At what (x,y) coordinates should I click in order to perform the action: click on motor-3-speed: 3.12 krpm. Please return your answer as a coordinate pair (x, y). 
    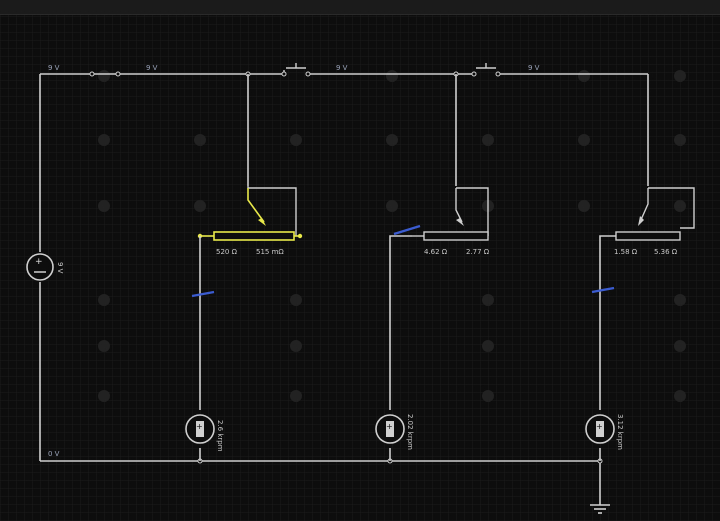
    Looking at the image, I should click on (620, 432).